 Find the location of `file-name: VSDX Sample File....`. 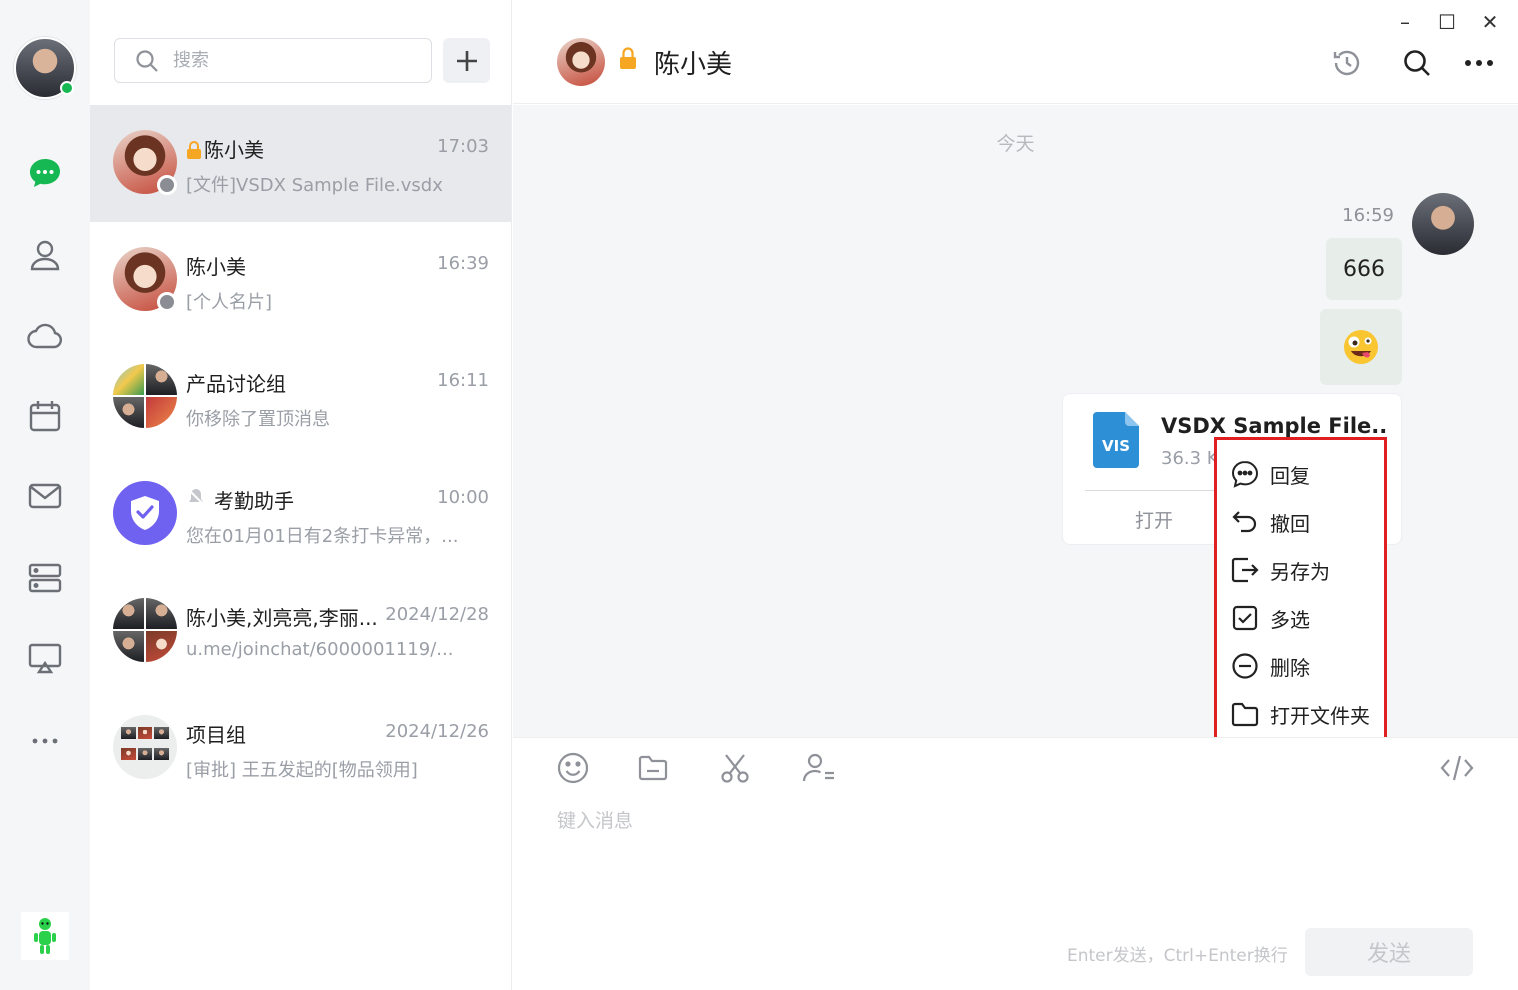

file-name: VSDX Sample File.... is located at coordinates (1273, 426).